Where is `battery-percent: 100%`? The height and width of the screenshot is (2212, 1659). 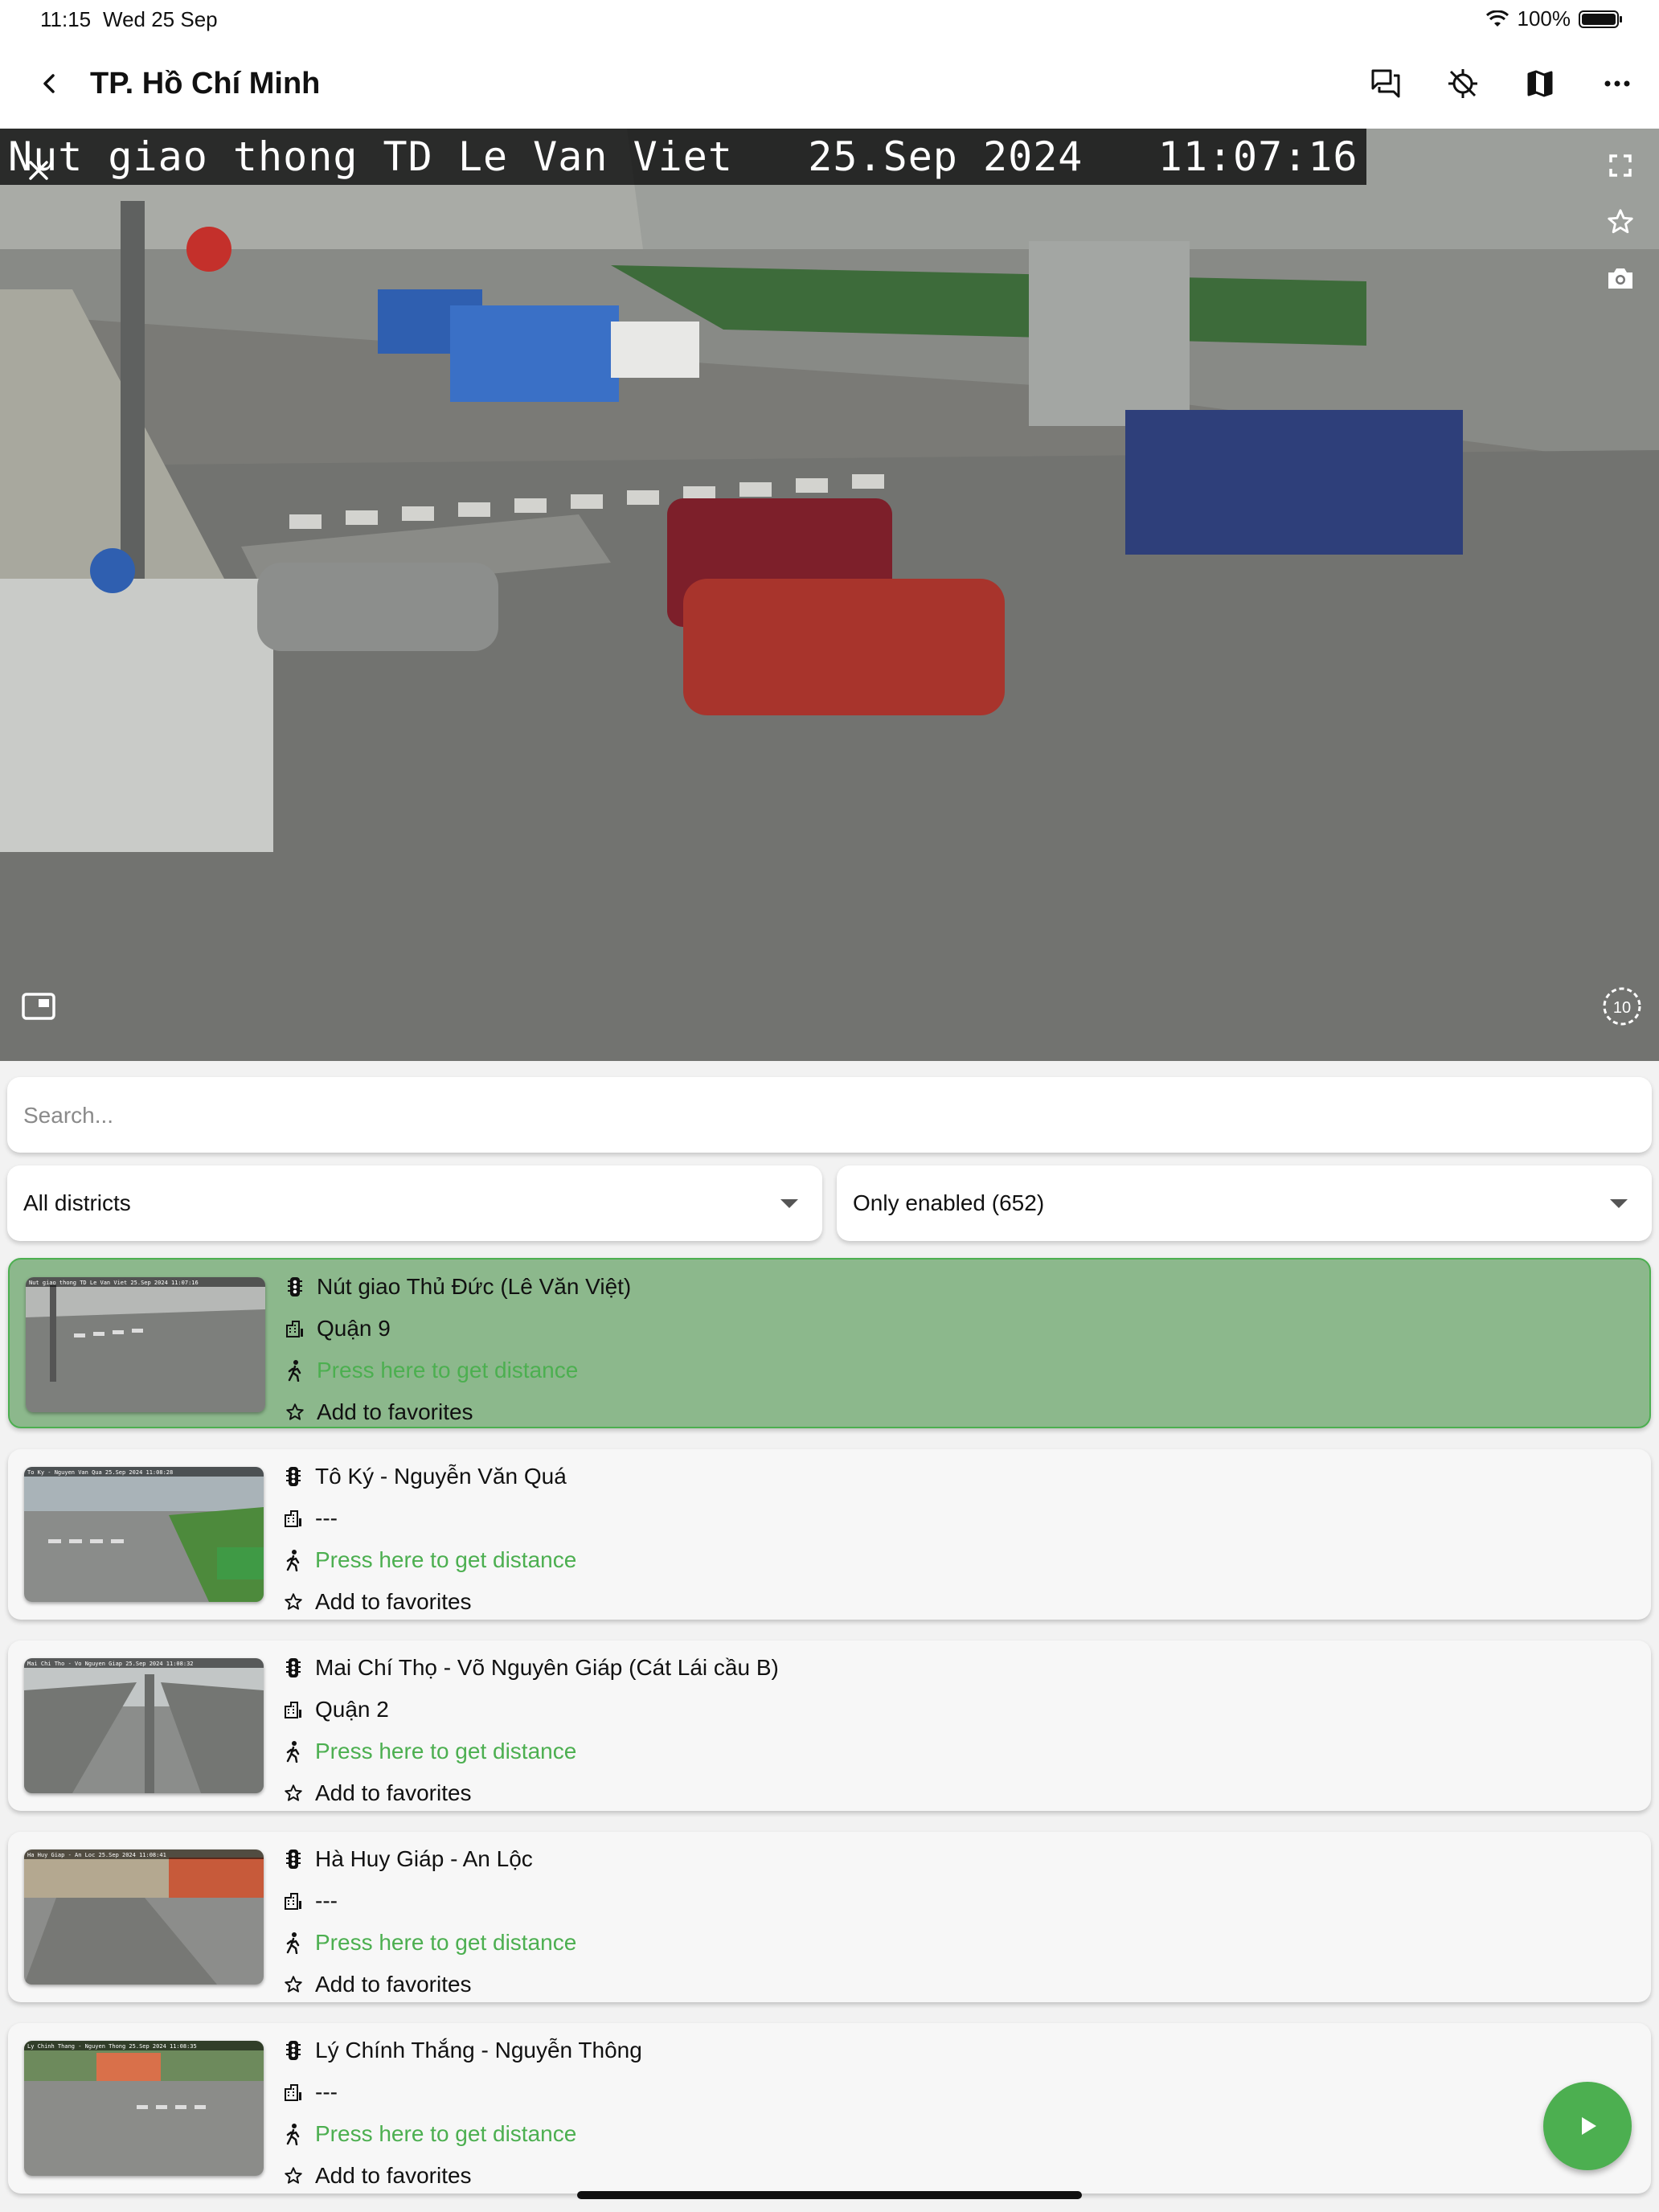
battery-percent: 100% is located at coordinates (1544, 18).